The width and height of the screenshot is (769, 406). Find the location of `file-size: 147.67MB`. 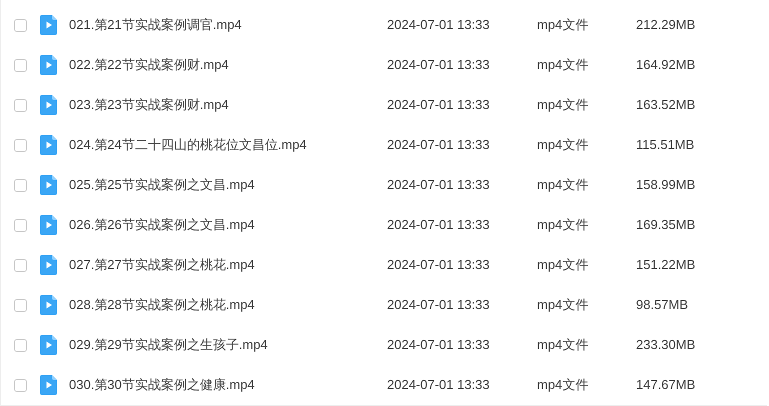

file-size: 147.67MB is located at coordinates (666, 385).